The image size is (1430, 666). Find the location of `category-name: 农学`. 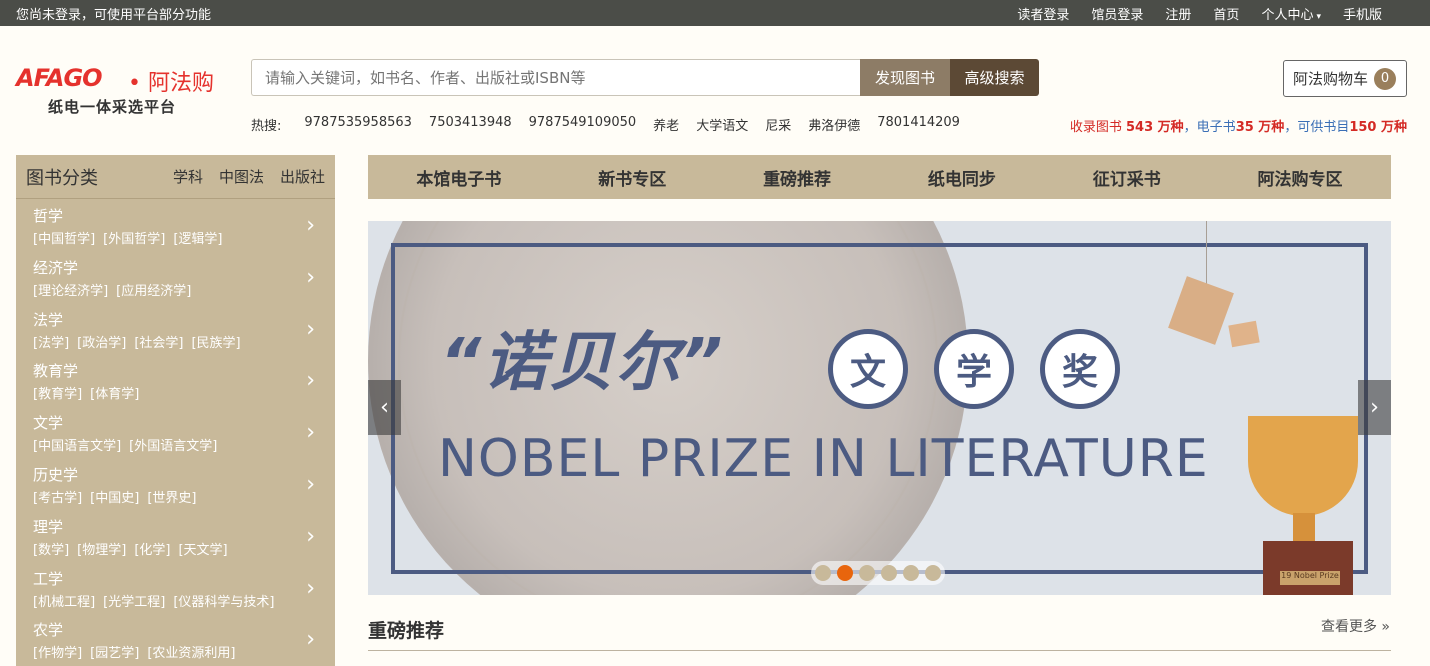

category-name: 农学 is located at coordinates (184, 629).